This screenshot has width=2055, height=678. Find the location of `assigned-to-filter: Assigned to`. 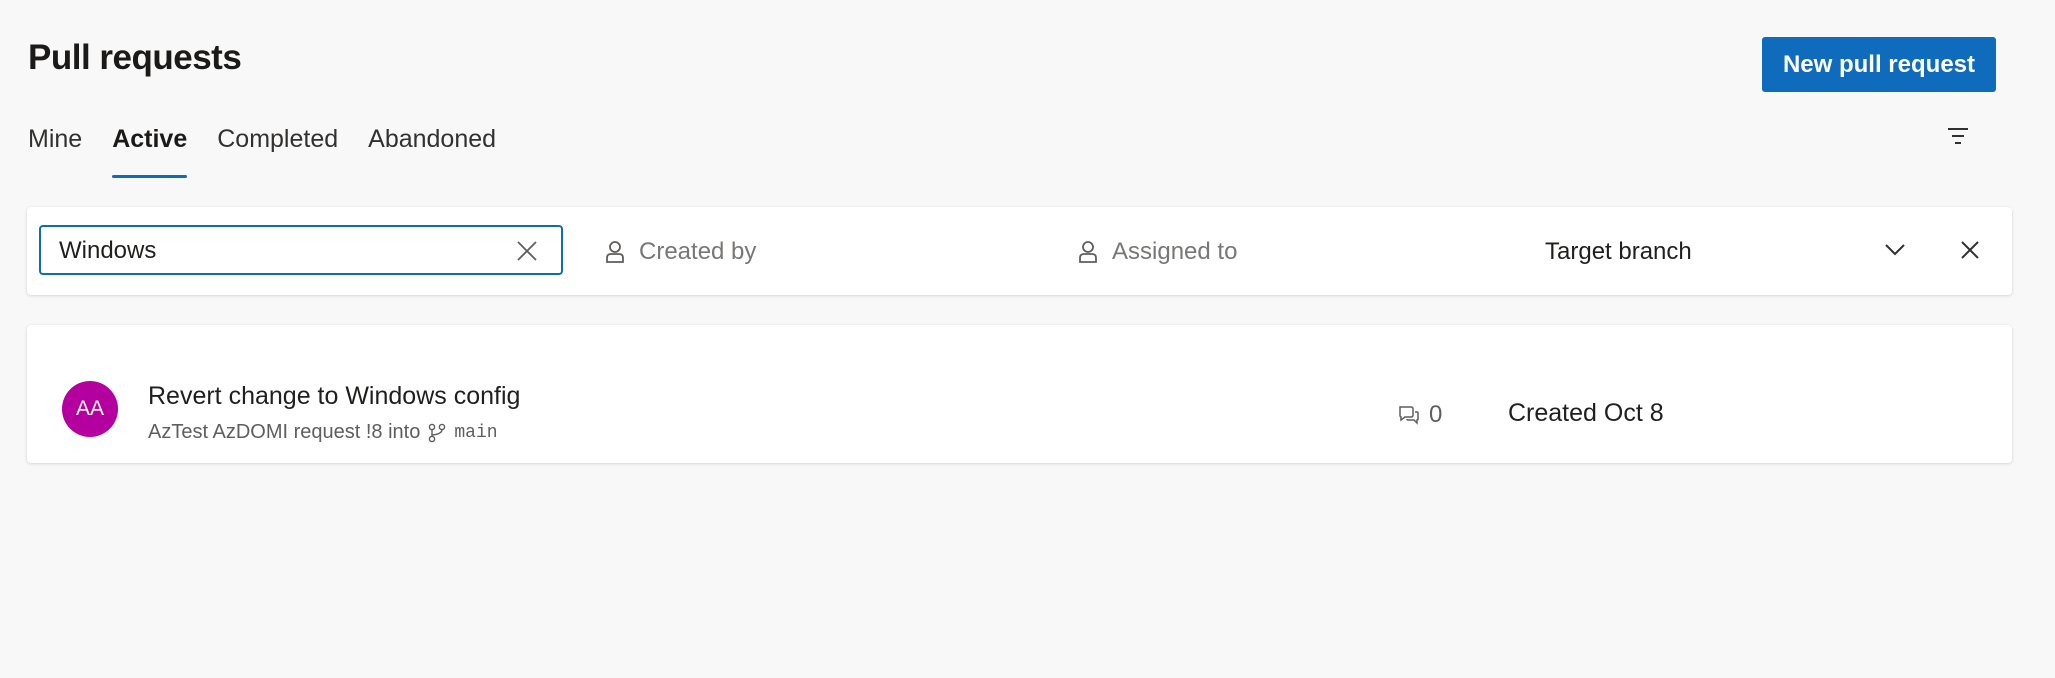

assigned-to-filter: Assigned to is located at coordinates (1157, 252).